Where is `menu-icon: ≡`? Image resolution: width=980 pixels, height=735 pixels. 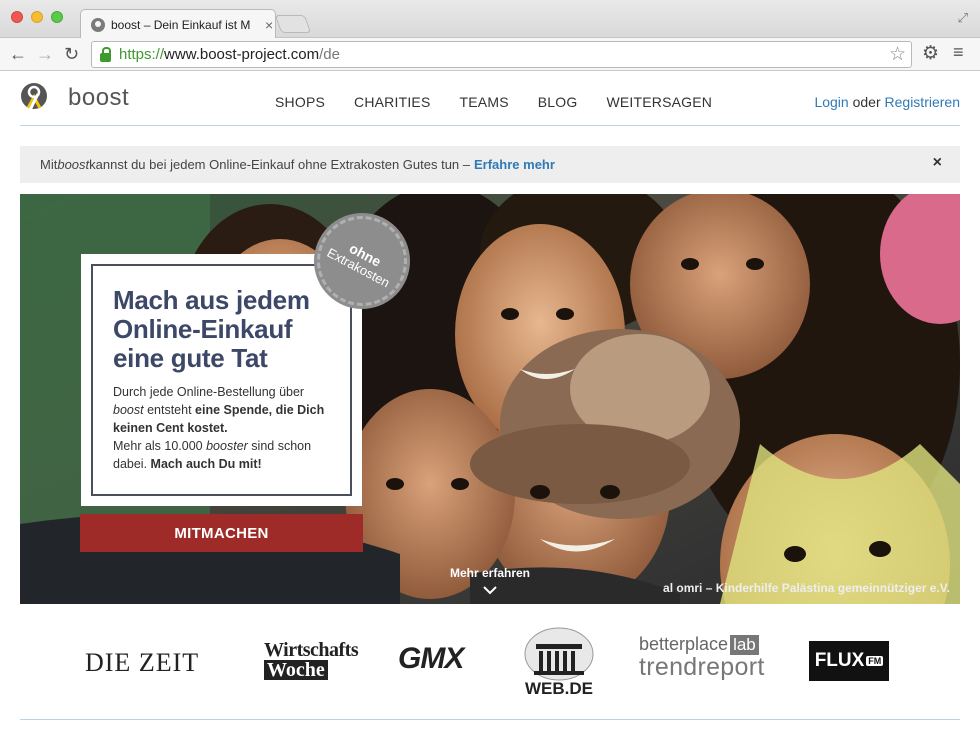 menu-icon: ≡ is located at coordinates (958, 52).